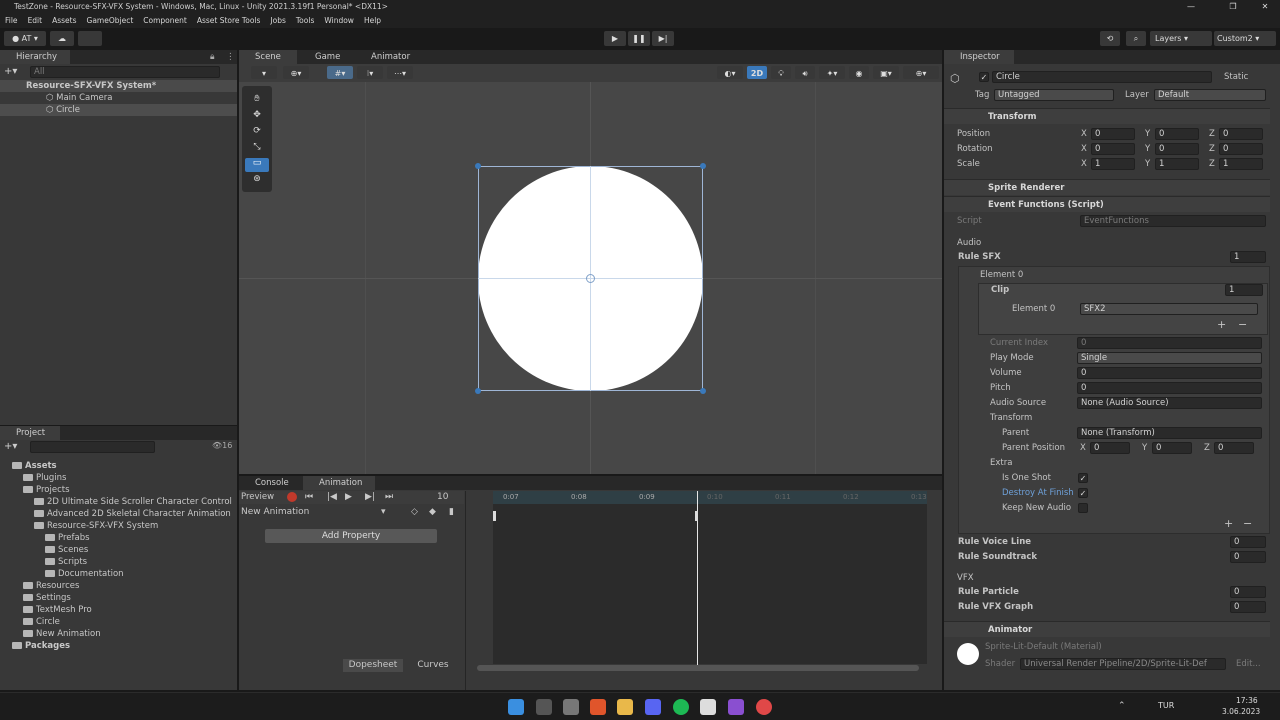 Image resolution: width=1280 pixels, height=720 pixels. What do you see at coordinates (1236, 77) in the screenshot?
I see `static-toggle: Static` at bounding box center [1236, 77].